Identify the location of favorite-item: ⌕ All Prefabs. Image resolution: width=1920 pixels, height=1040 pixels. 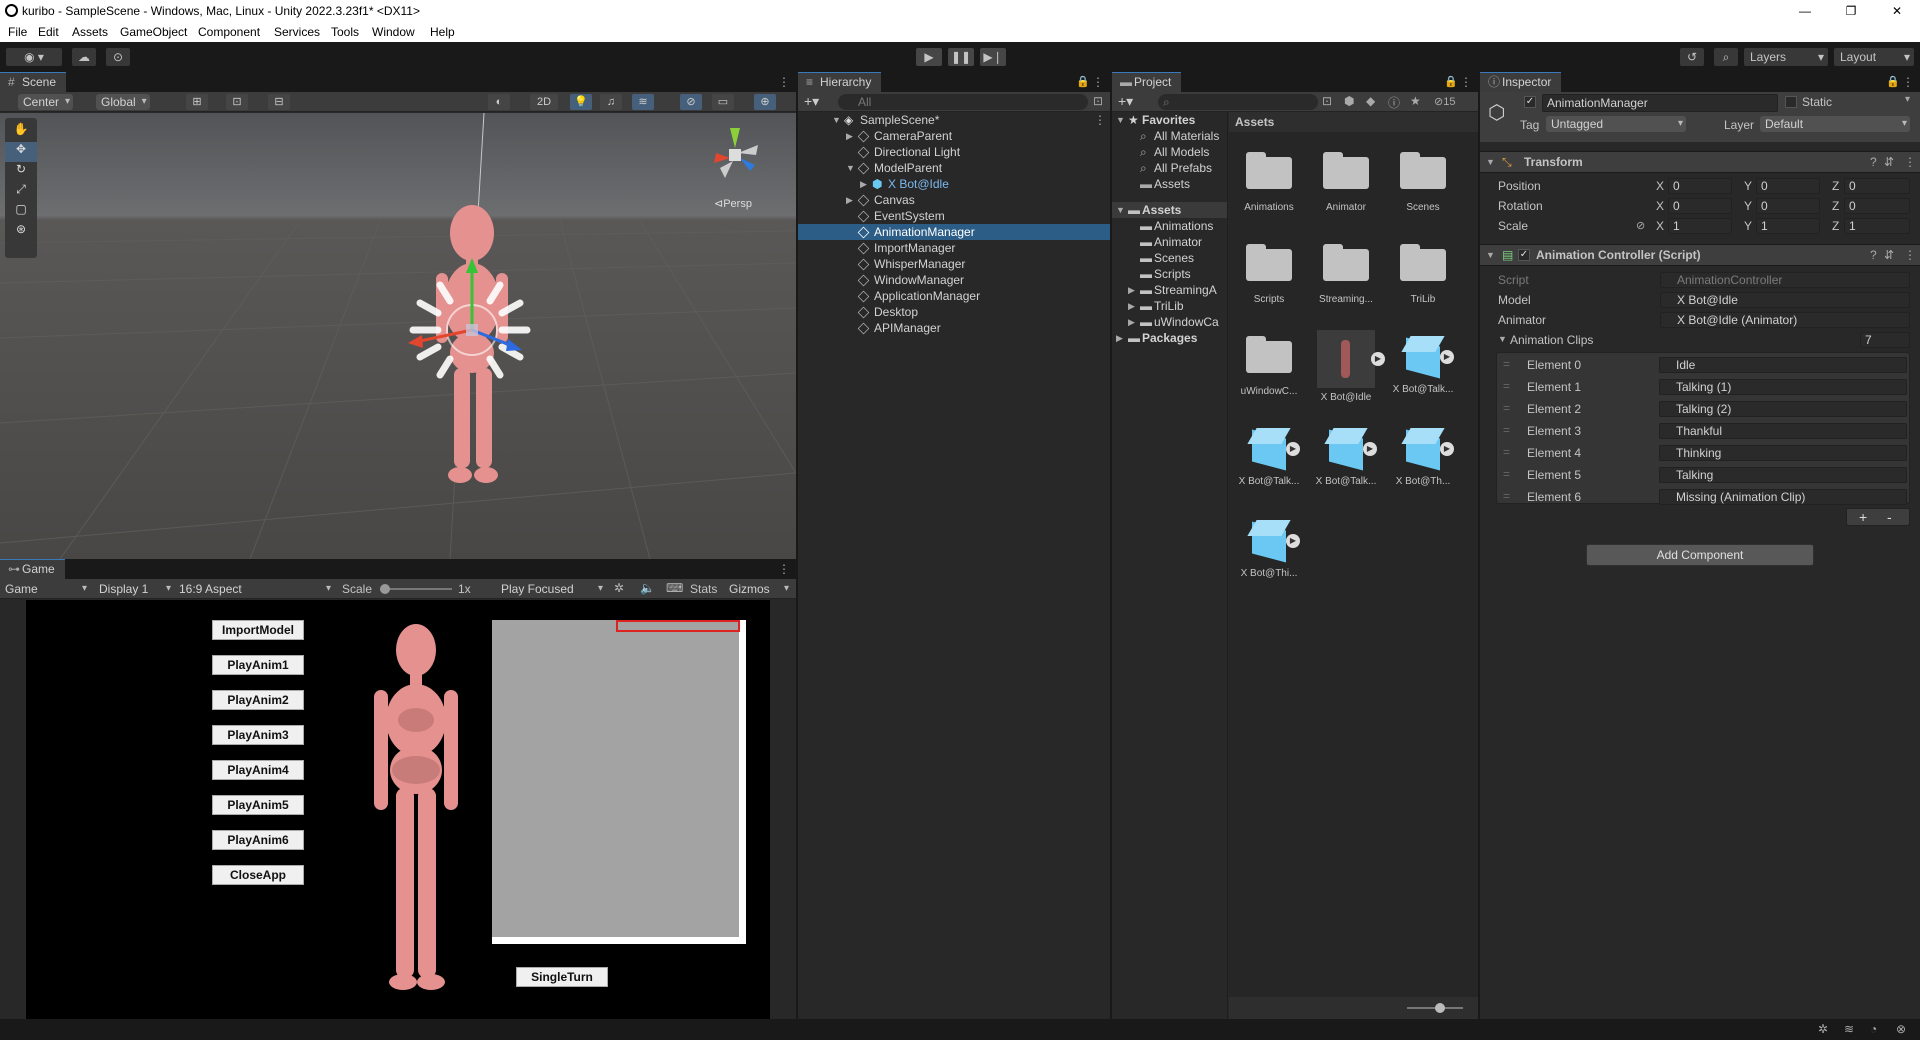
(1169, 168).